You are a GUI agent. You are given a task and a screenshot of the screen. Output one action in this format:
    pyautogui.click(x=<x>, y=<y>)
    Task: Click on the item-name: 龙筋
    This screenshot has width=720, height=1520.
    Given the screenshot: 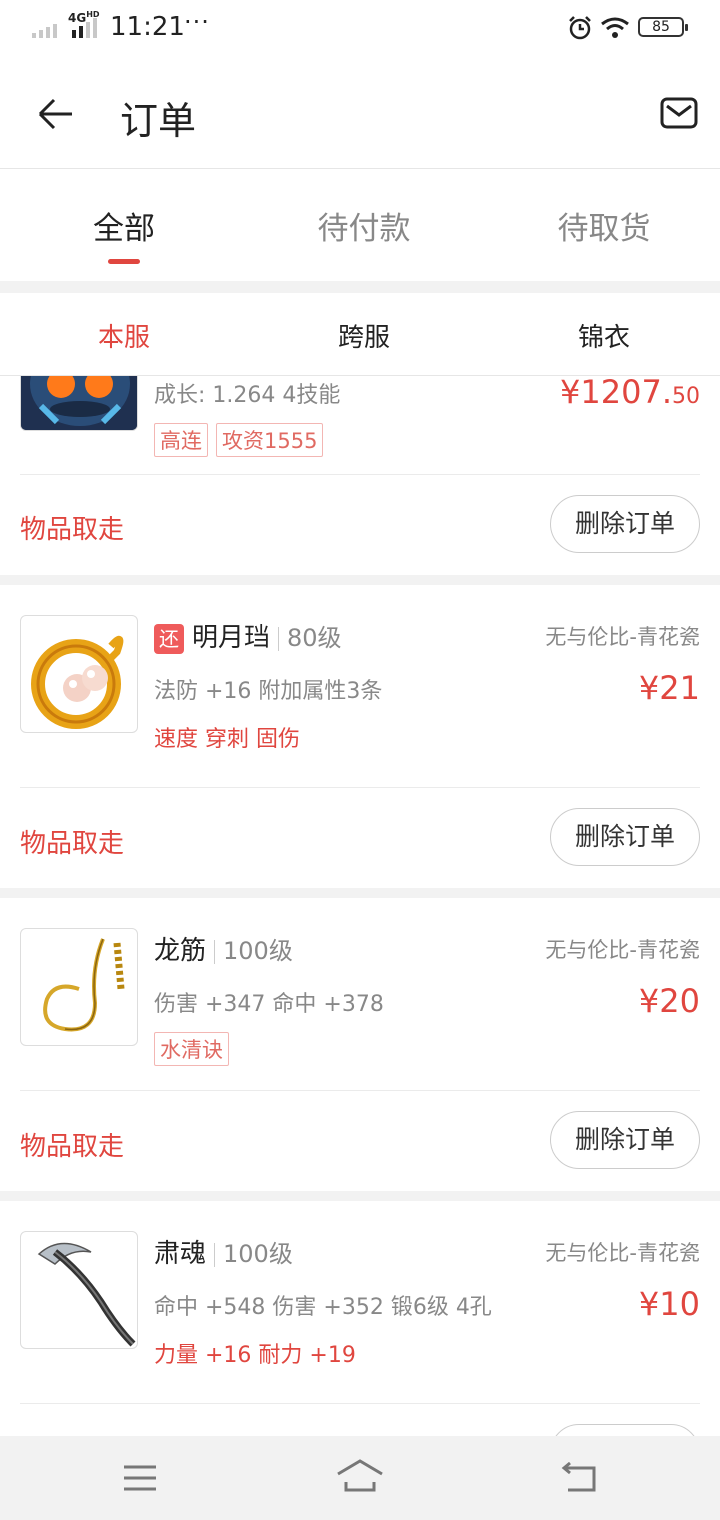 What is the action you would take?
    pyautogui.click(x=180, y=951)
    